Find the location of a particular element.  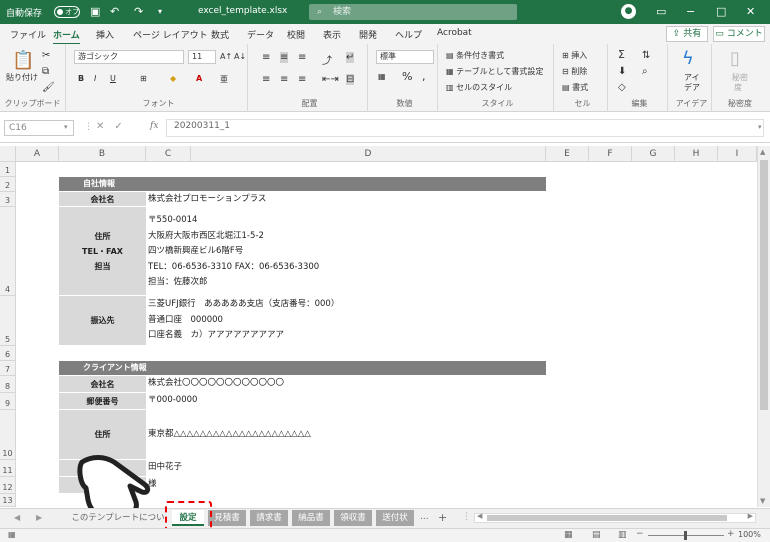

format-as-table-button: ▦ テーブルとして書式設定 is located at coordinates (494, 71).